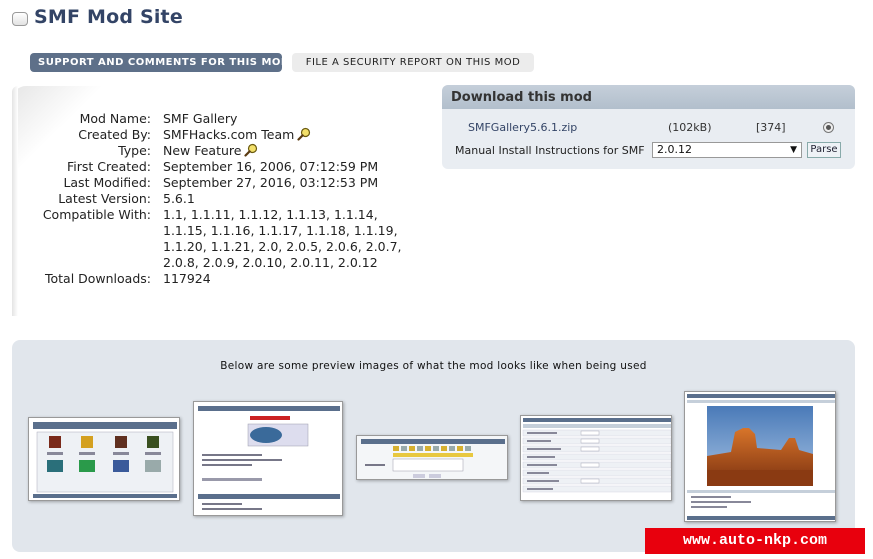  Describe the element at coordinates (108, 17) in the screenshot. I see `site-title: SMF Mod Site` at that location.